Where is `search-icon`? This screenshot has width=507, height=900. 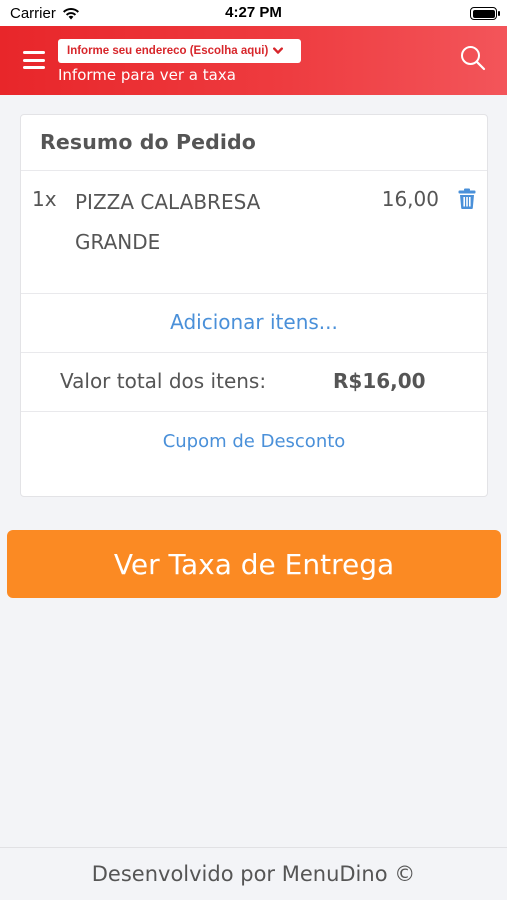
search-icon is located at coordinates (473, 58).